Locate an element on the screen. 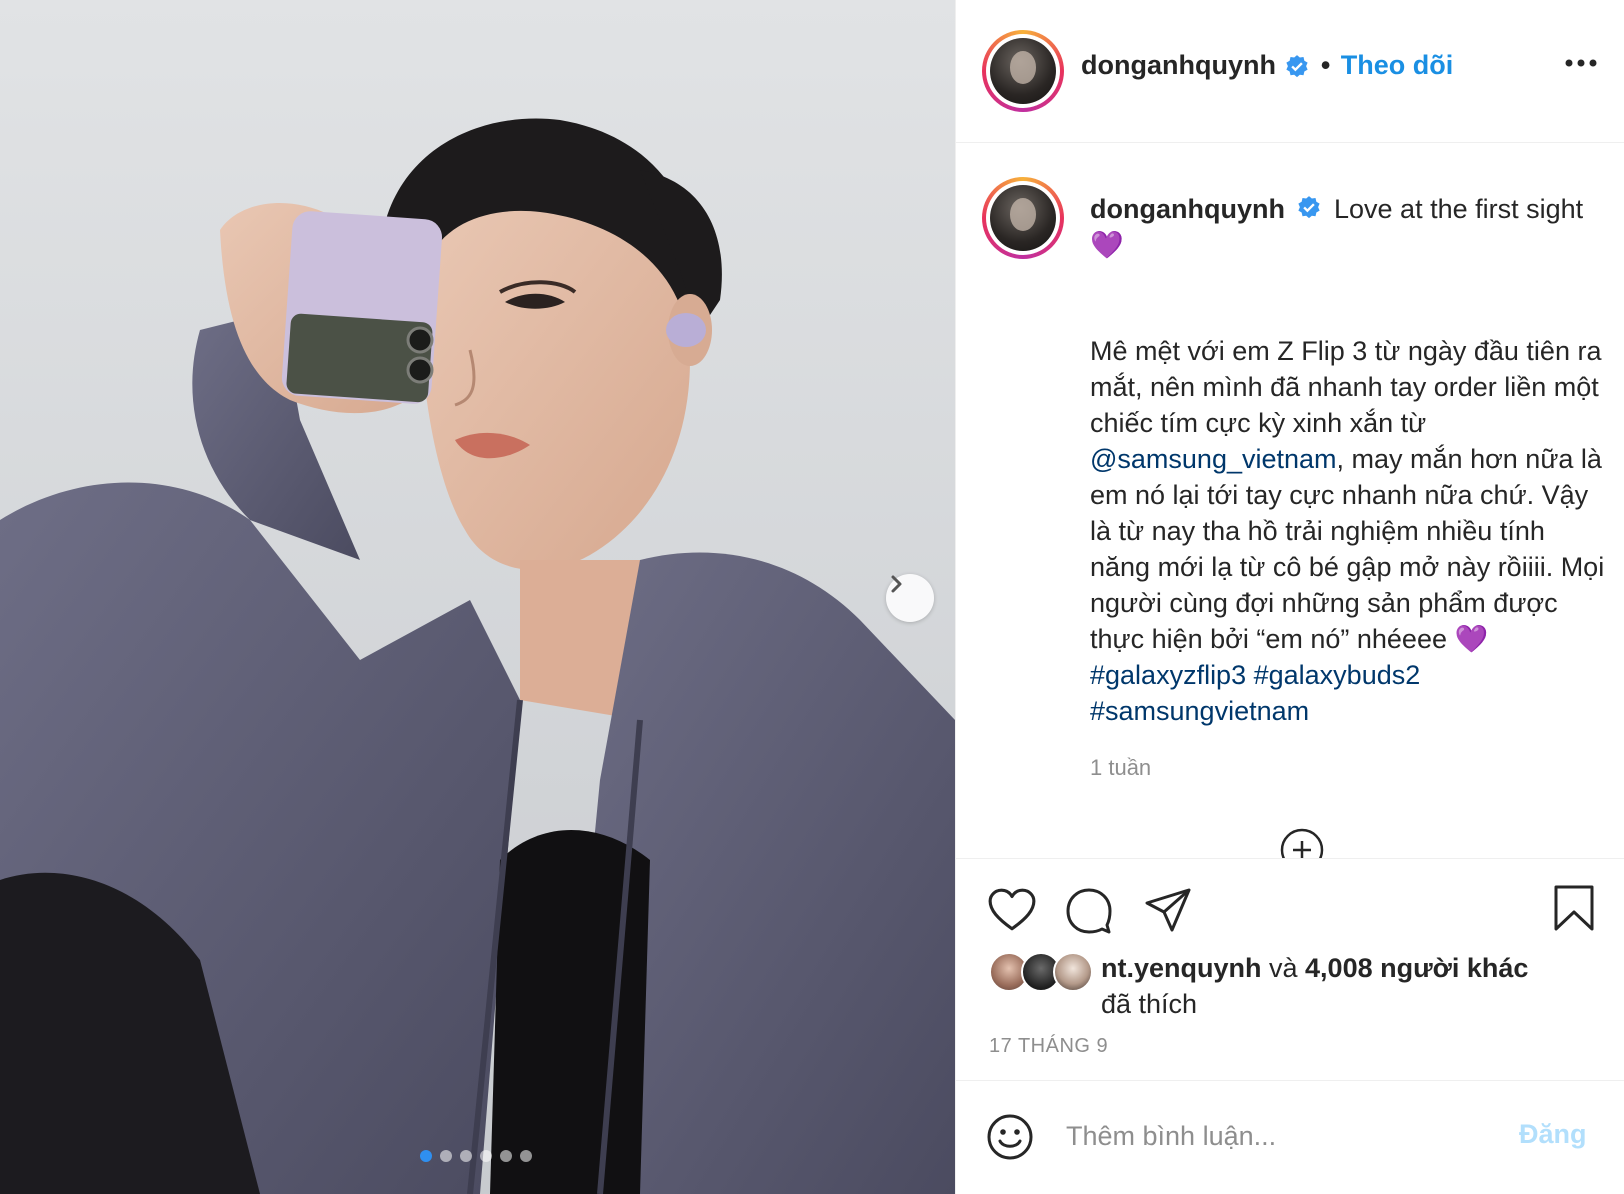 The width and height of the screenshot is (1624, 1194). caption-time: 1 tuần is located at coordinates (1120, 768).